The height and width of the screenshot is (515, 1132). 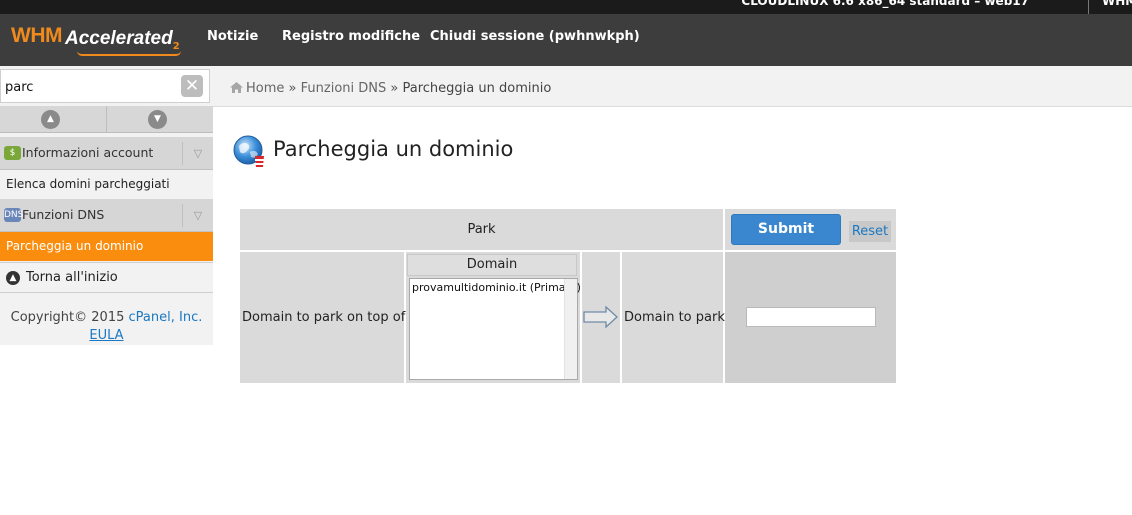 I want to click on arrow-down-icon: ▼, so click(x=157, y=119).